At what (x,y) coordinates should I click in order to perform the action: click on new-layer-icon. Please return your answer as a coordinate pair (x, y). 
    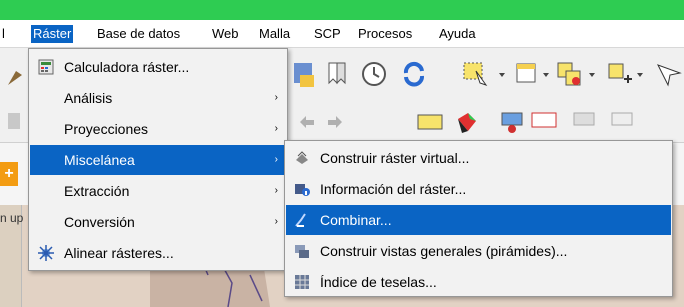
    Looking at the image, I should click on (620, 74).